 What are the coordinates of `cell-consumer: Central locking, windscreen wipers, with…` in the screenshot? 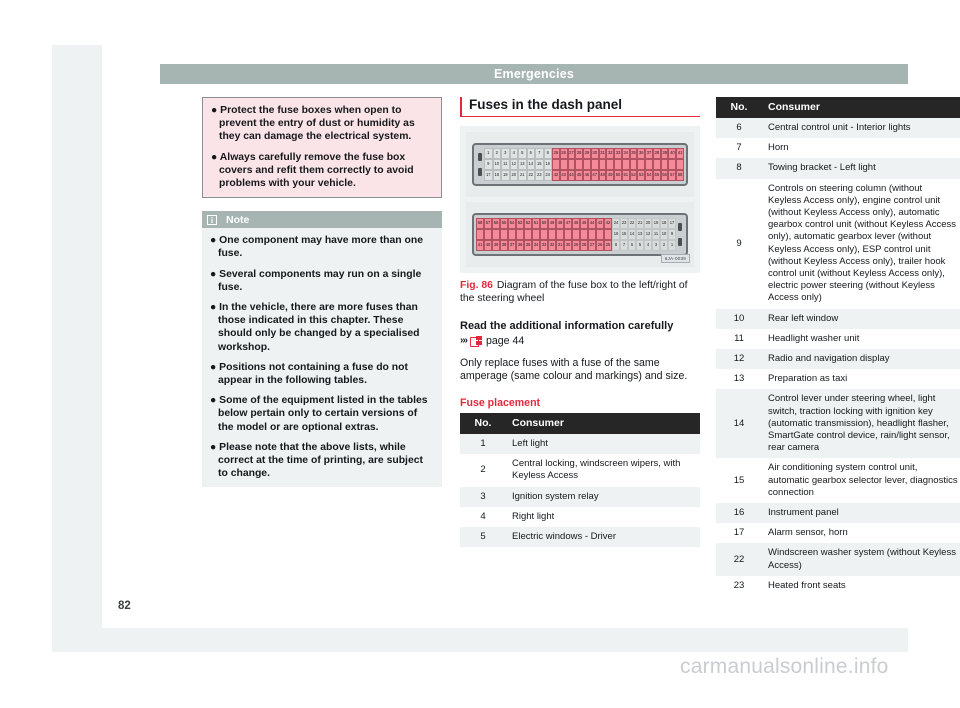 It's located at (603, 470).